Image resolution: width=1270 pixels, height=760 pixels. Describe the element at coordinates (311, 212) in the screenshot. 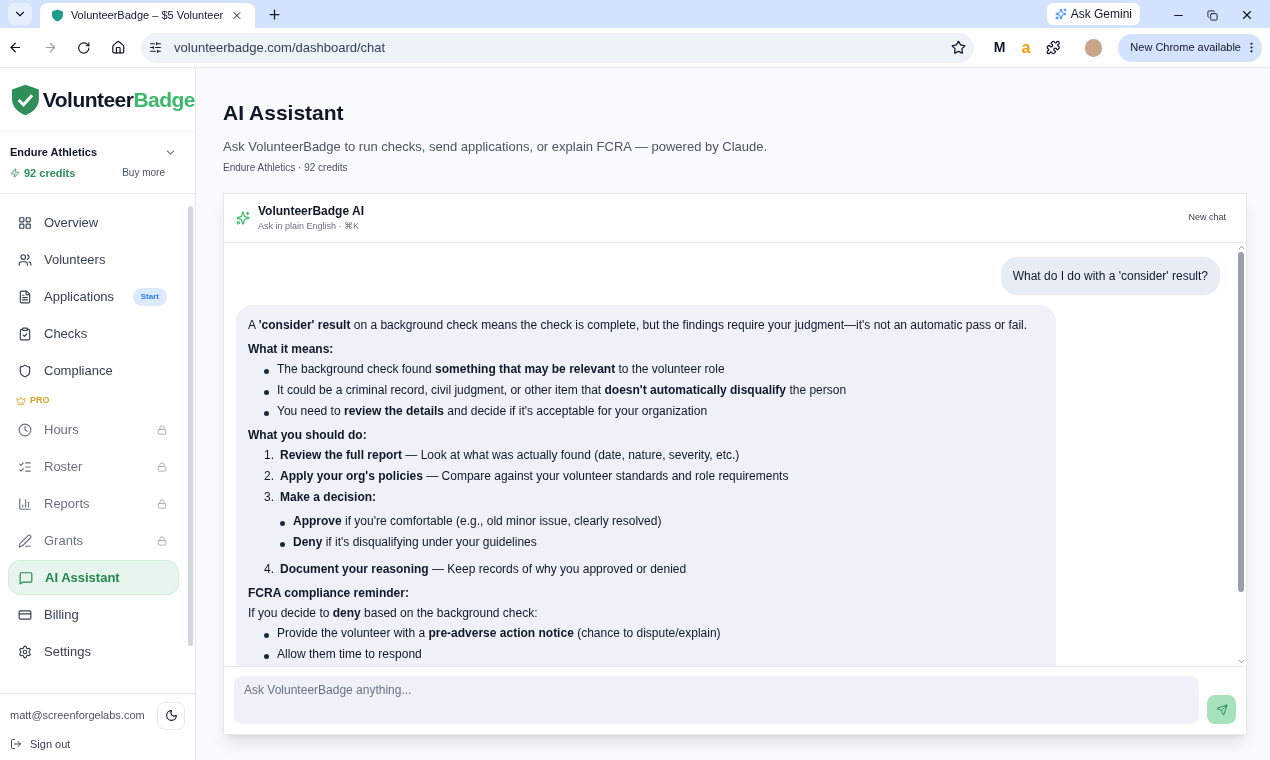

I see `chat-title: VolunteerBadge AI` at that location.